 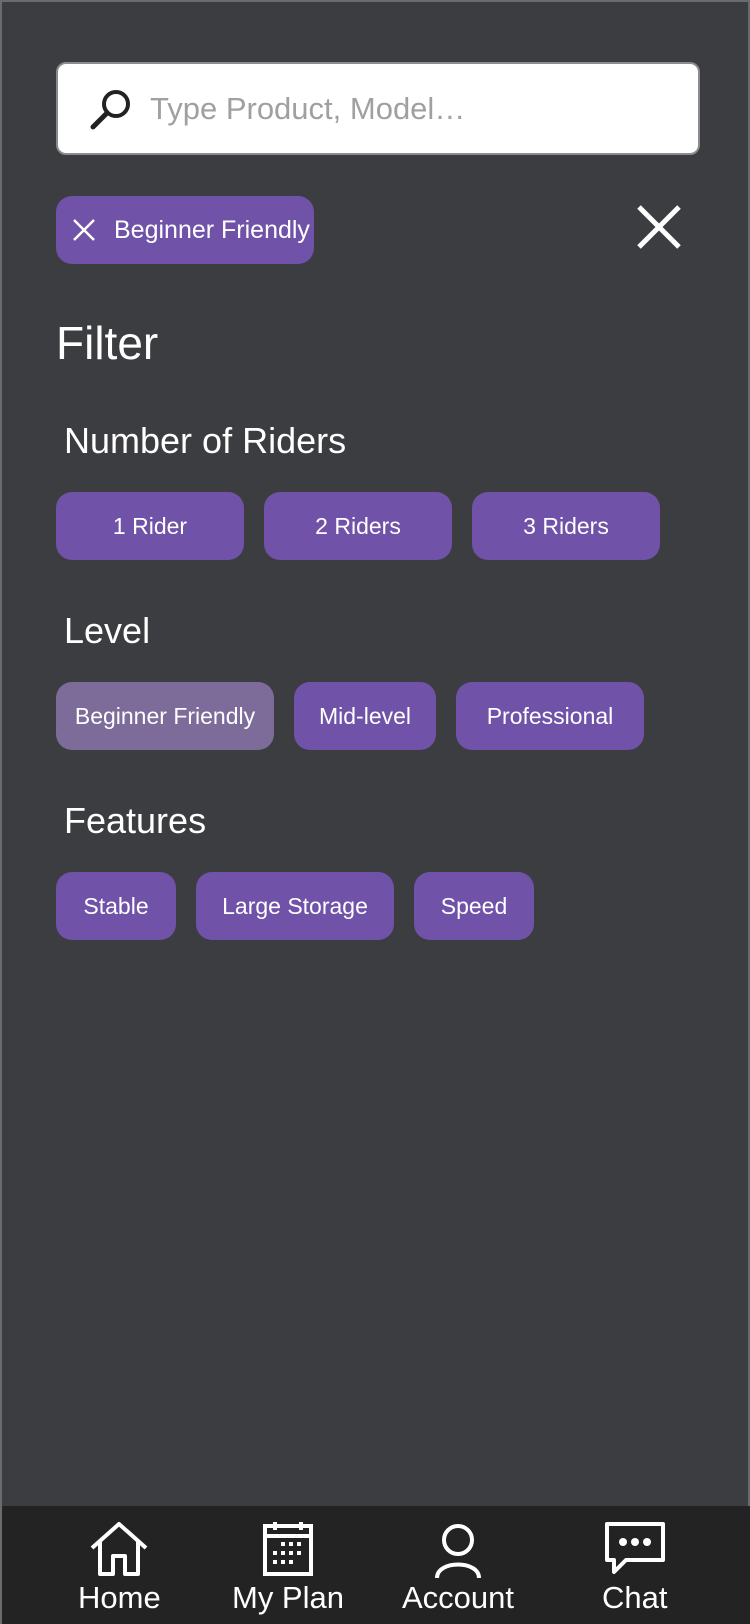 I want to click on option-stable: Stable, so click(x=116, y=906).